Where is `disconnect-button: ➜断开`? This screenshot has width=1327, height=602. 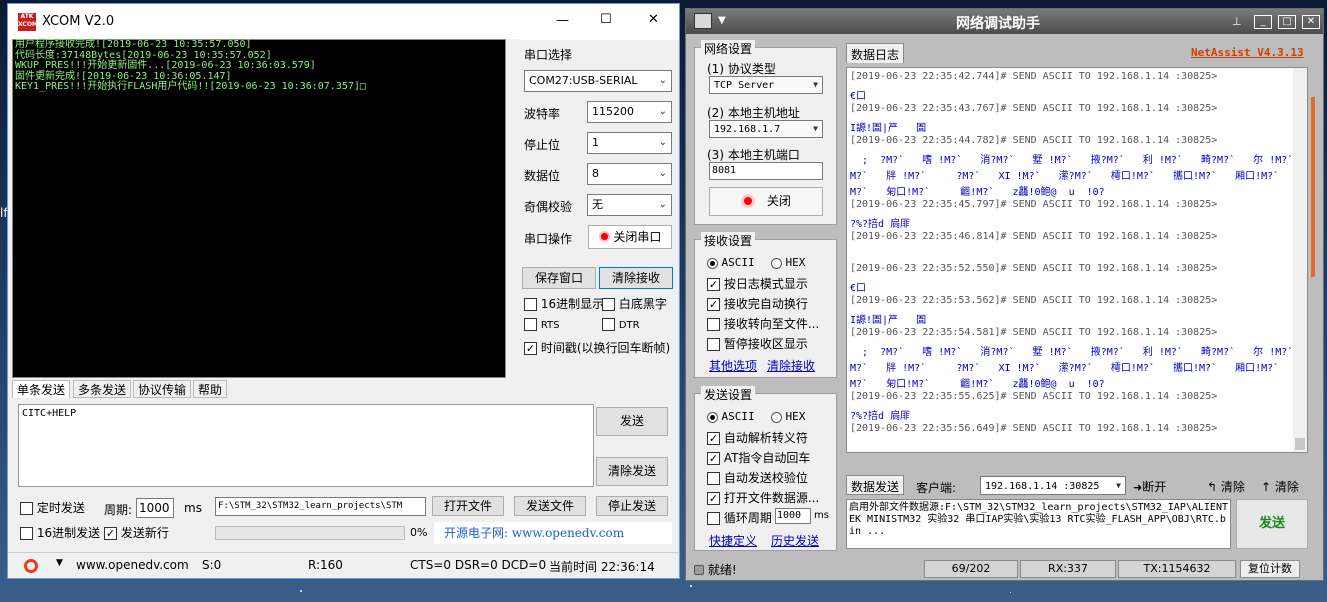
disconnect-button: ➜断开 is located at coordinates (1149, 486).